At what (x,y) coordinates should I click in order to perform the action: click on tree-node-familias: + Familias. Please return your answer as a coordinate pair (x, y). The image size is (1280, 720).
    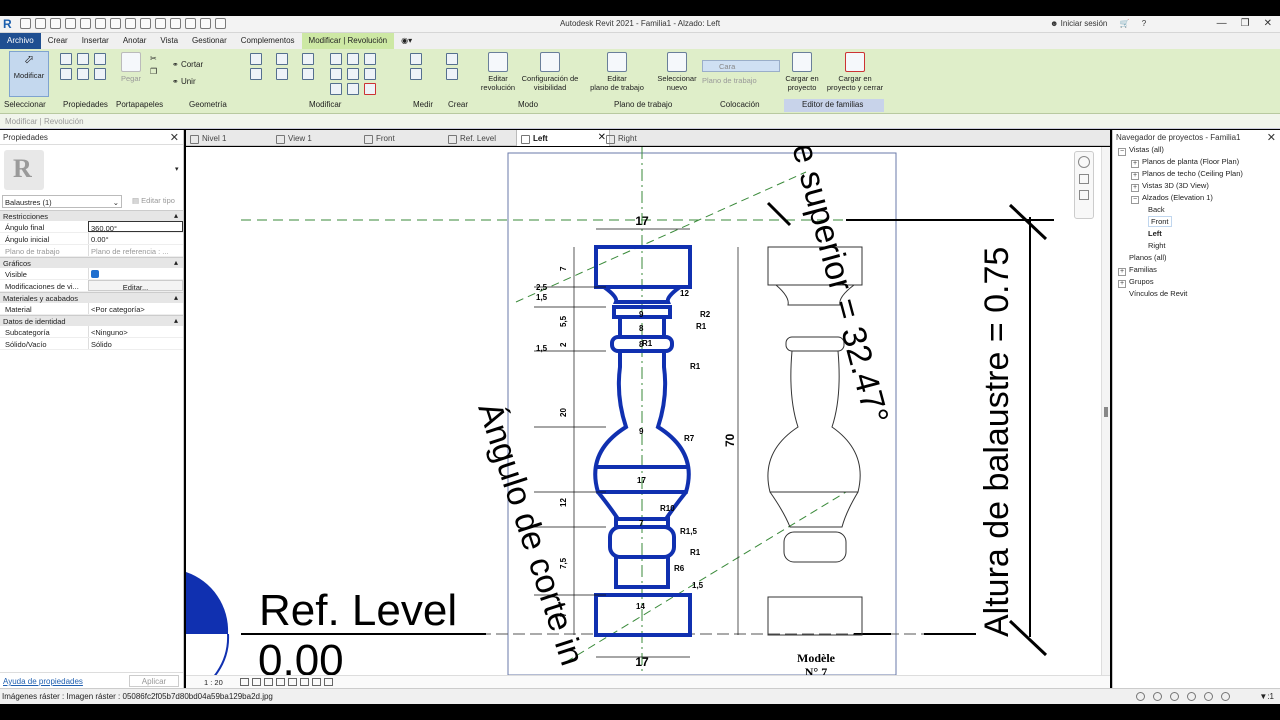
    Looking at the image, I should click on (1196, 271).